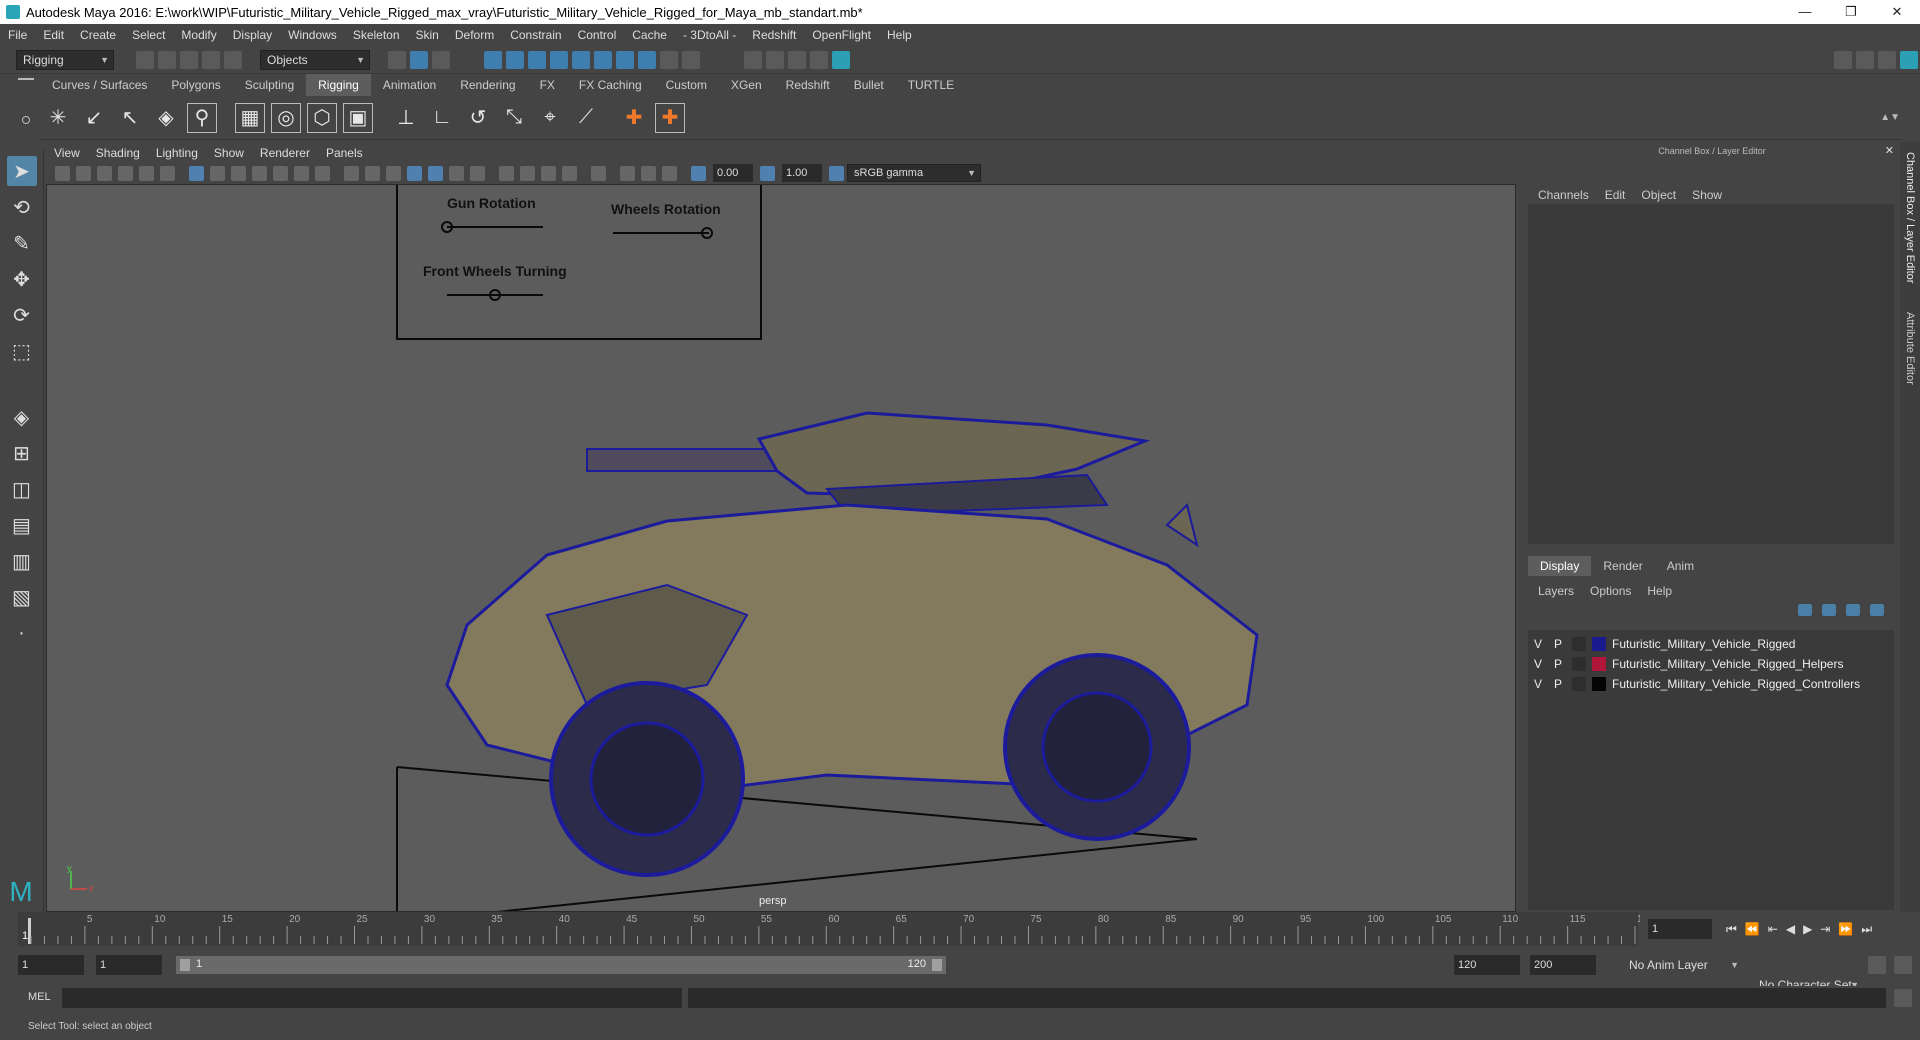  What do you see at coordinates (625, 59) in the screenshot?
I see `history-icon` at bounding box center [625, 59].